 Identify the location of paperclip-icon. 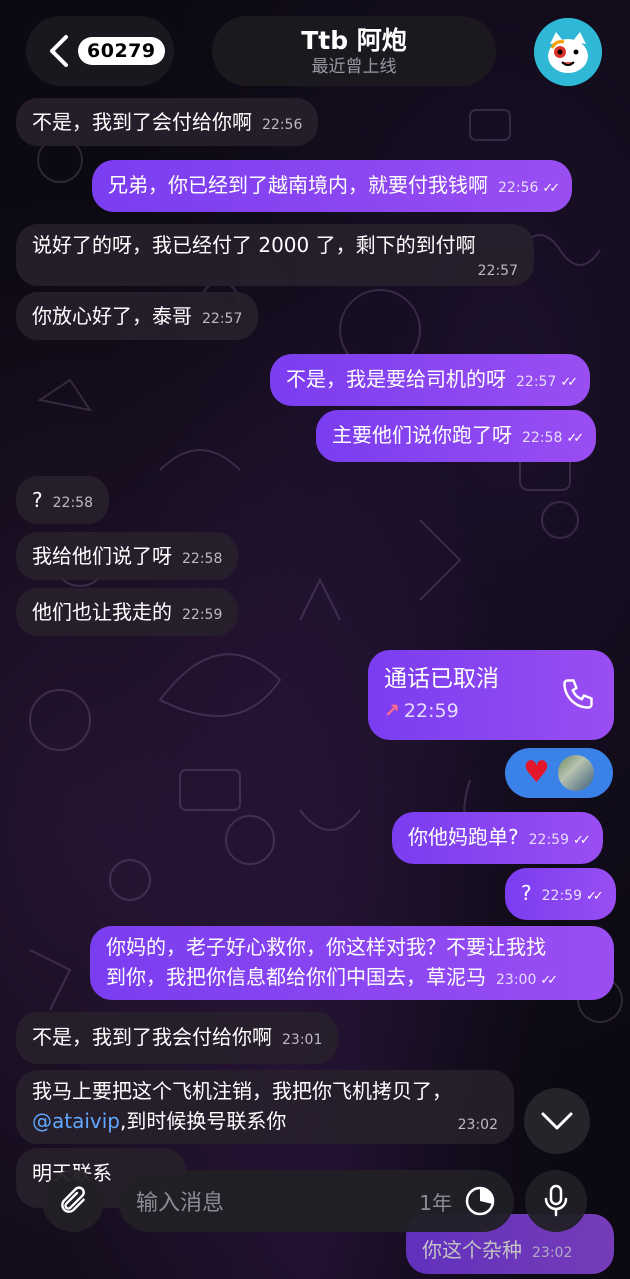
(73, 1199).